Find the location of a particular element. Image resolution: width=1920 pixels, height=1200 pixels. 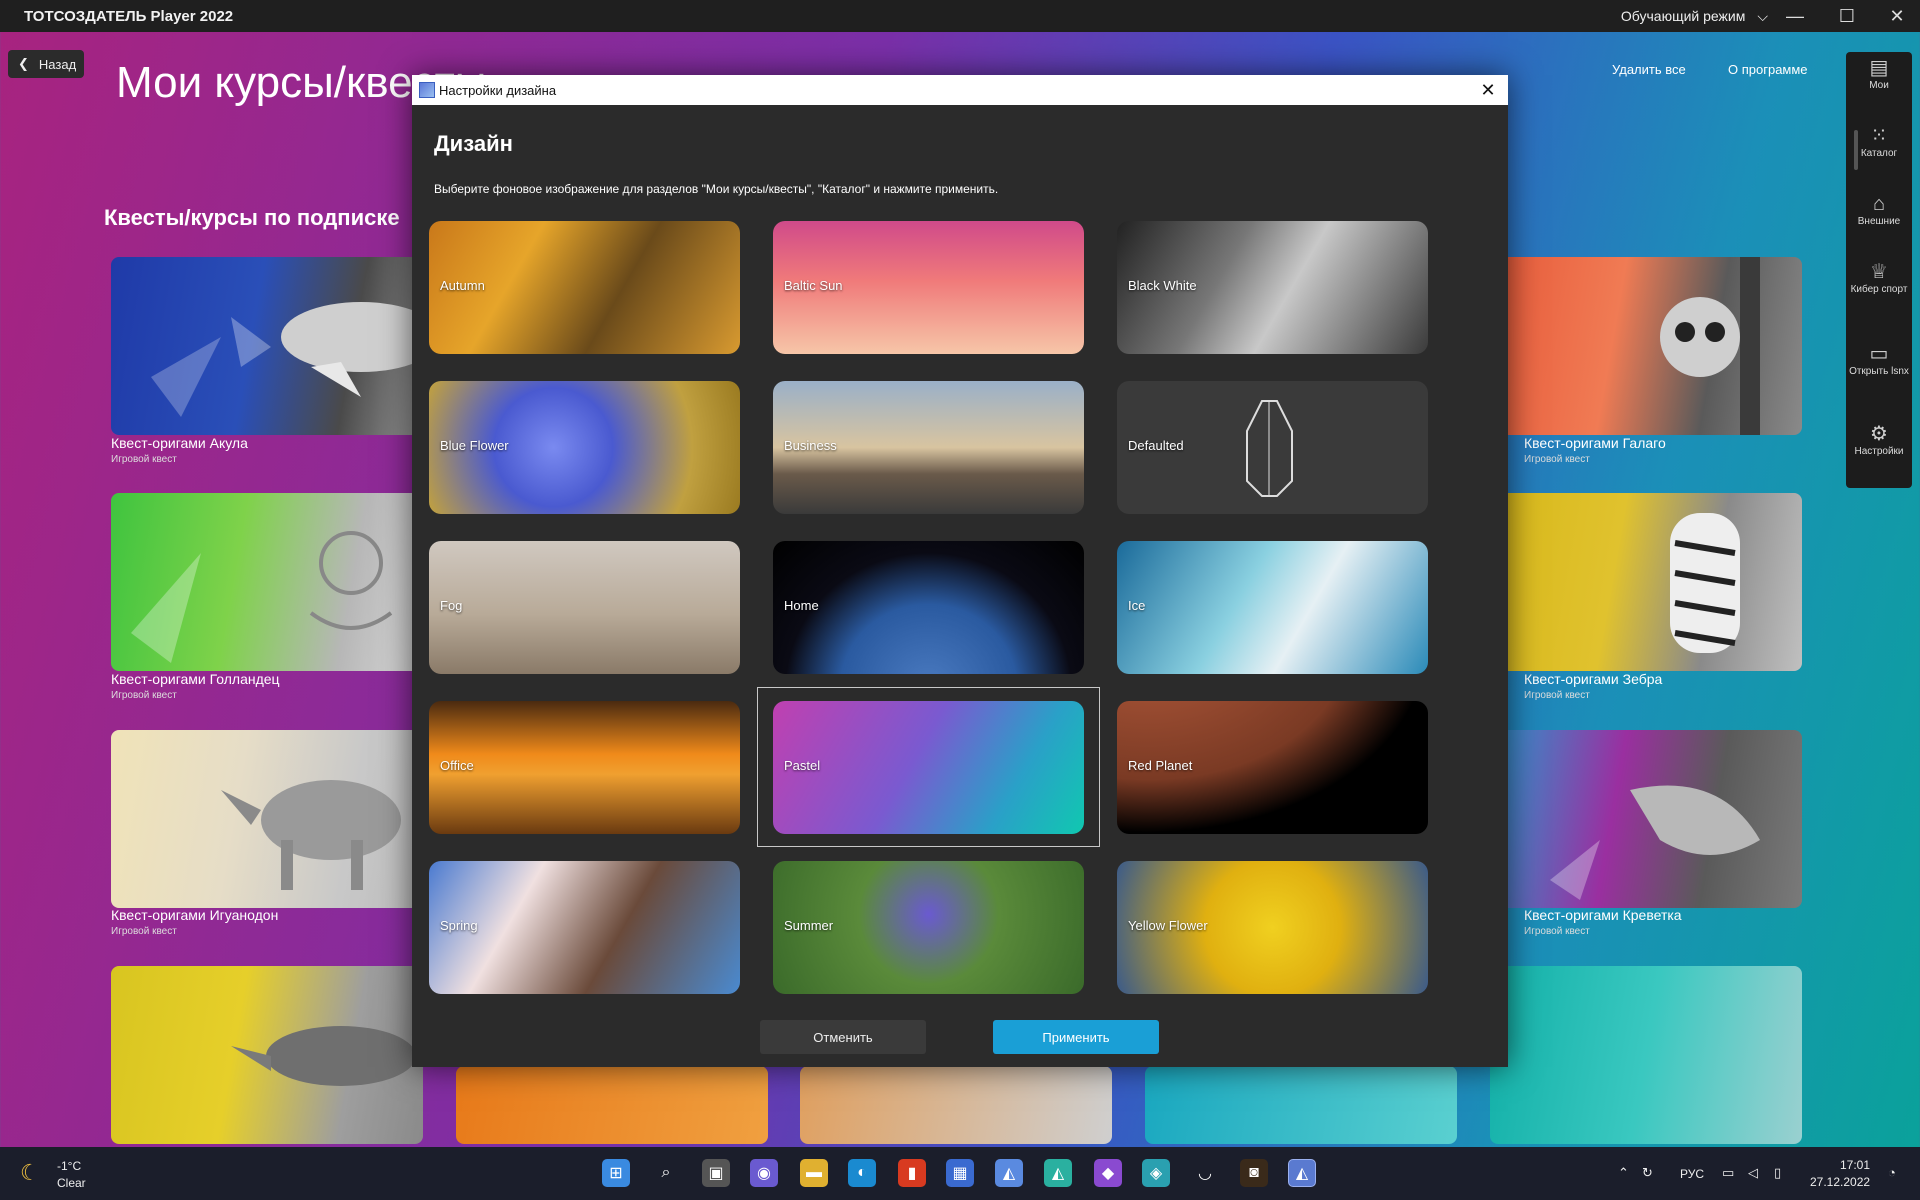

clock-date: 27.12.2022 is located at coordinates (1840, 1182).